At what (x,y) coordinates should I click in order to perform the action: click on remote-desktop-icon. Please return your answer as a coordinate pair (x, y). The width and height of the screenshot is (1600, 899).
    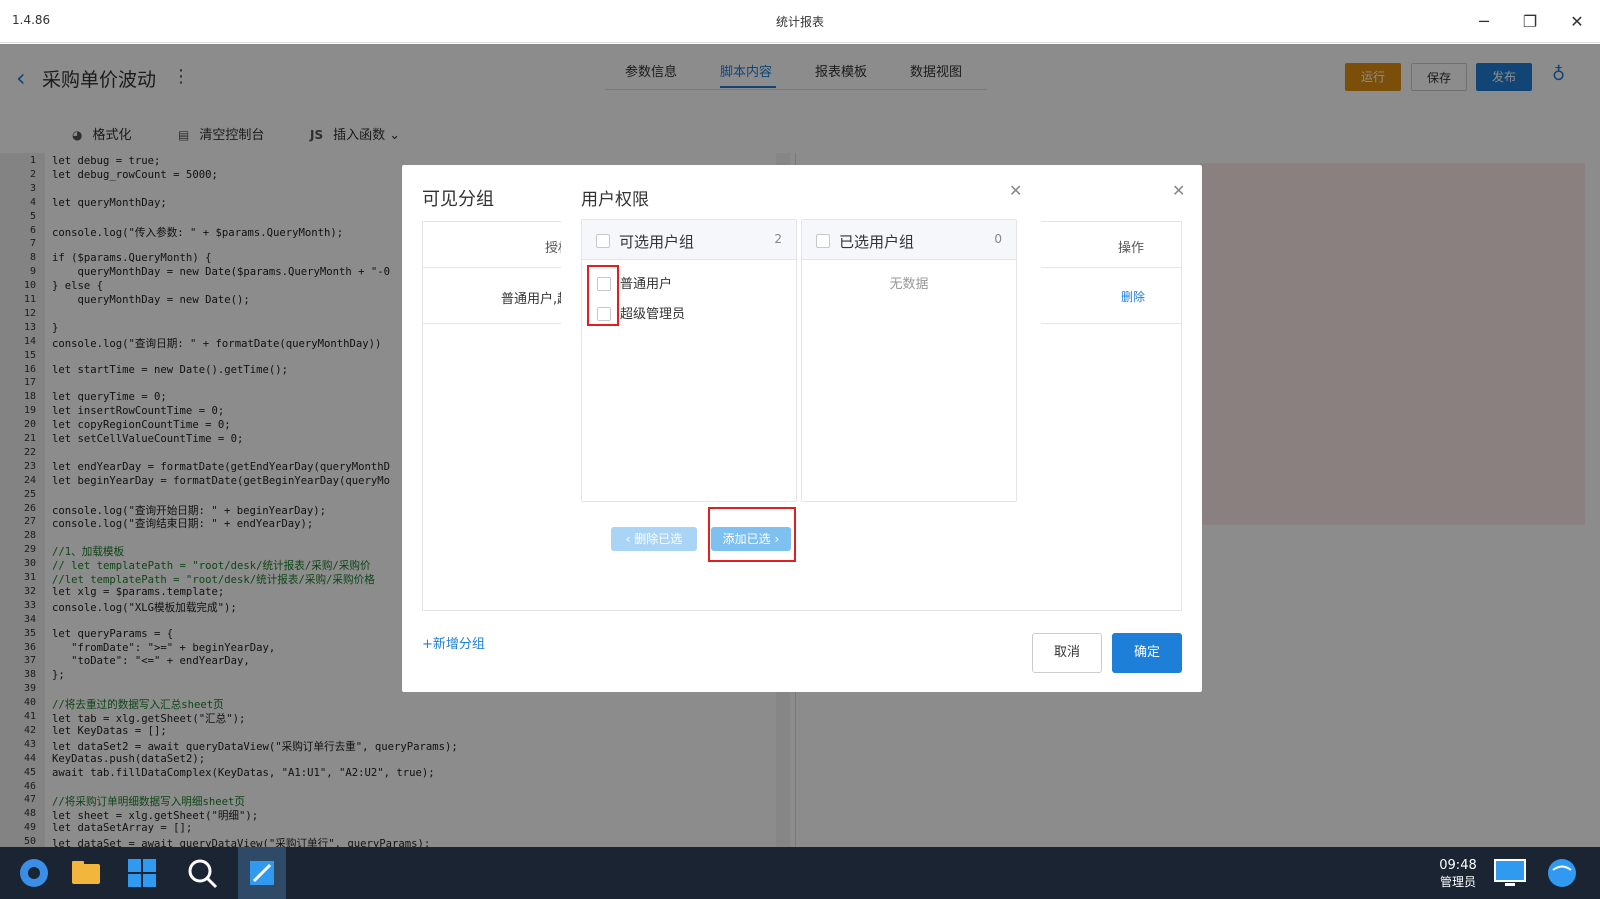
    Looking at the image, I should click on (1510, 873).